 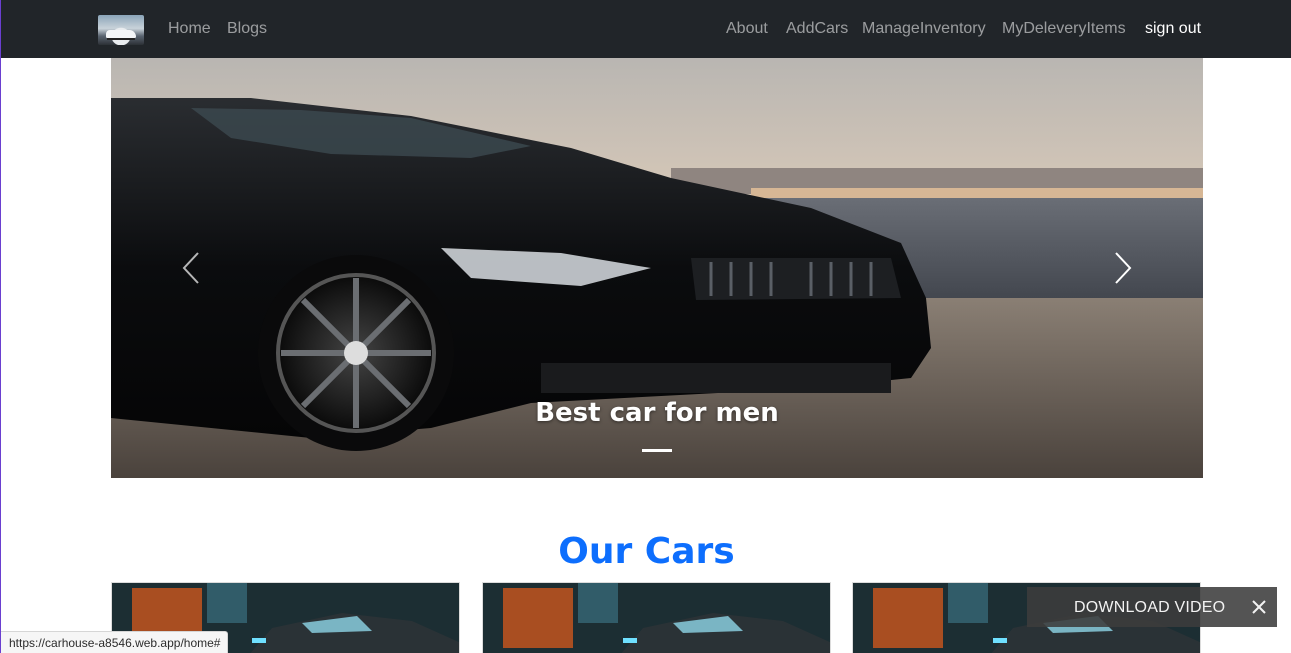 What do you see at coordinates (747, 29) in the screenshot?
I see `nav-link-about: About` at bounding box center [747, 29].